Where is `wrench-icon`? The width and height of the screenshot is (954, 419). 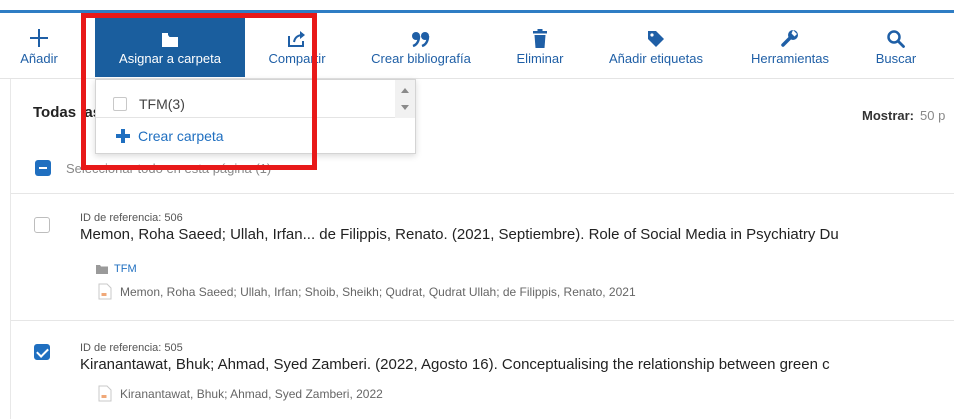
wrench-icon is located at coordinates (790, 37).